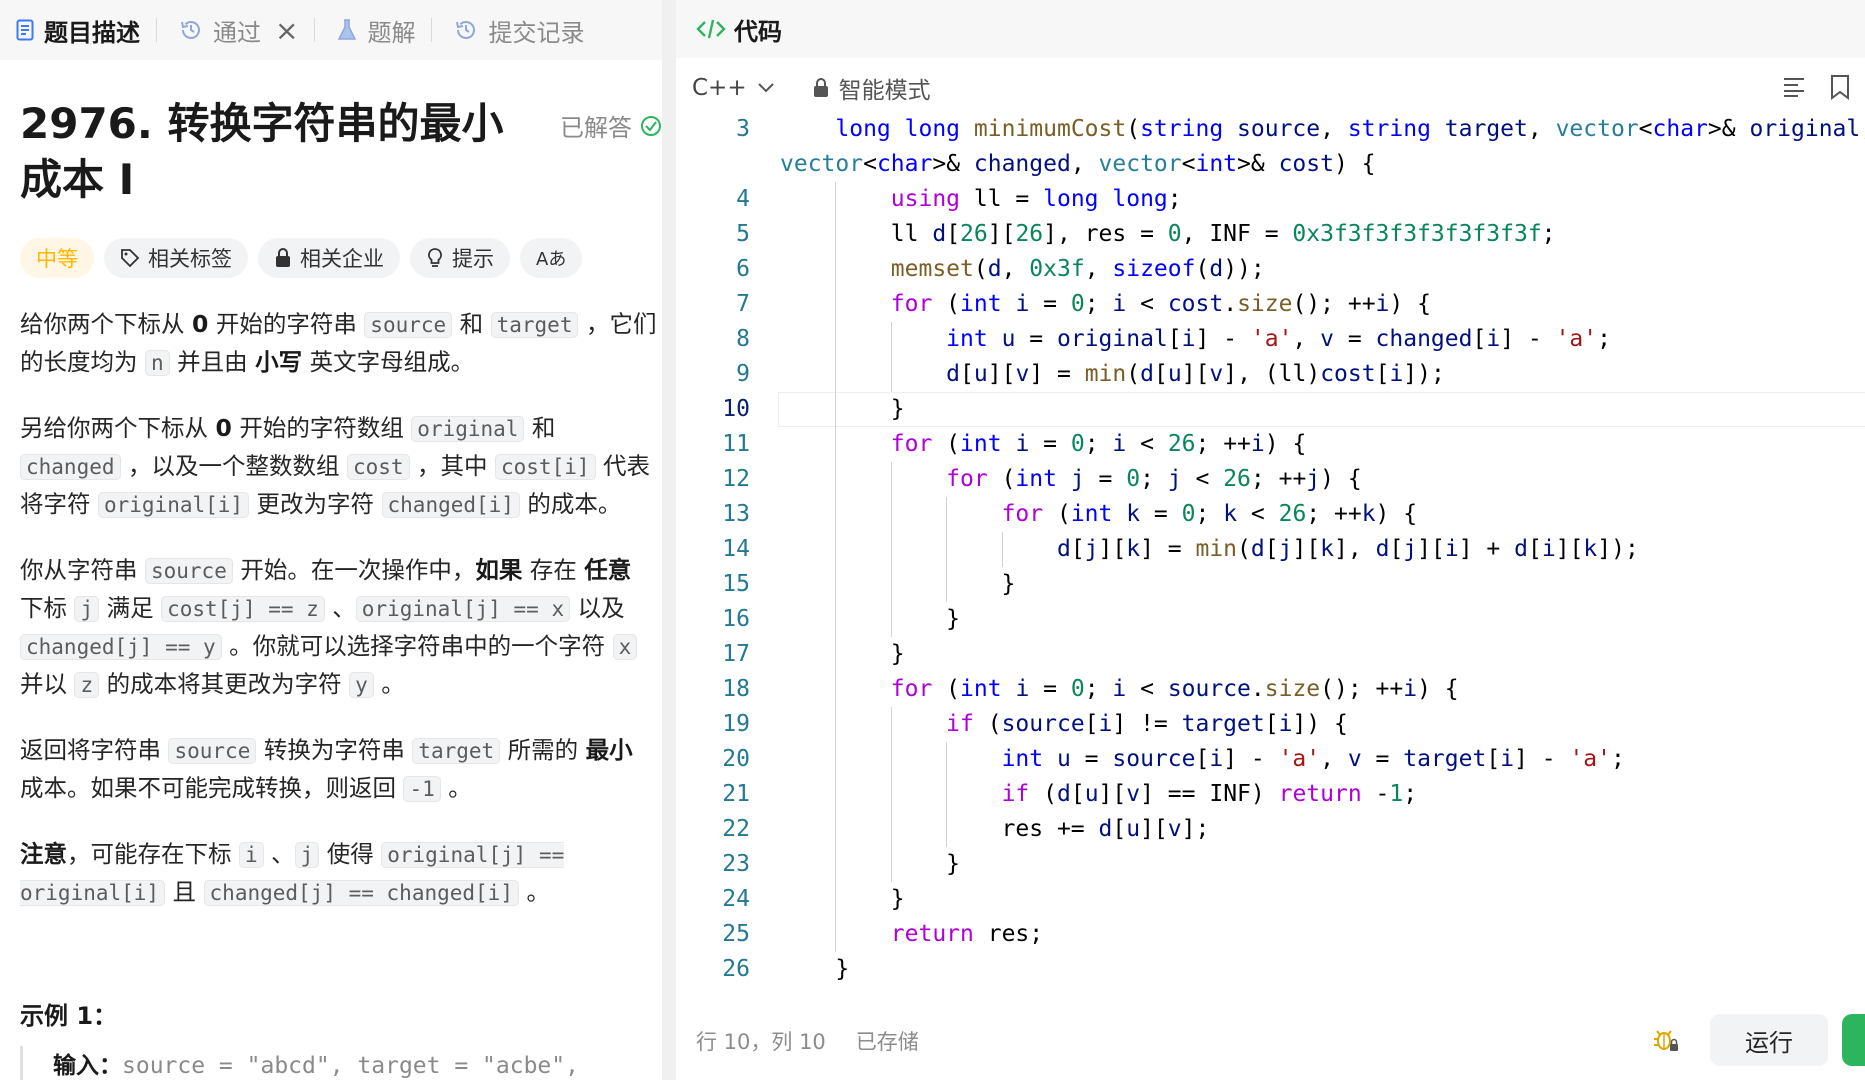 Image resolution: width=1865 pixels, height=1080 pixels. Describe the element at coordinates (1270, 619) in the screenshot. I see `code-line: 16 }` at that location.